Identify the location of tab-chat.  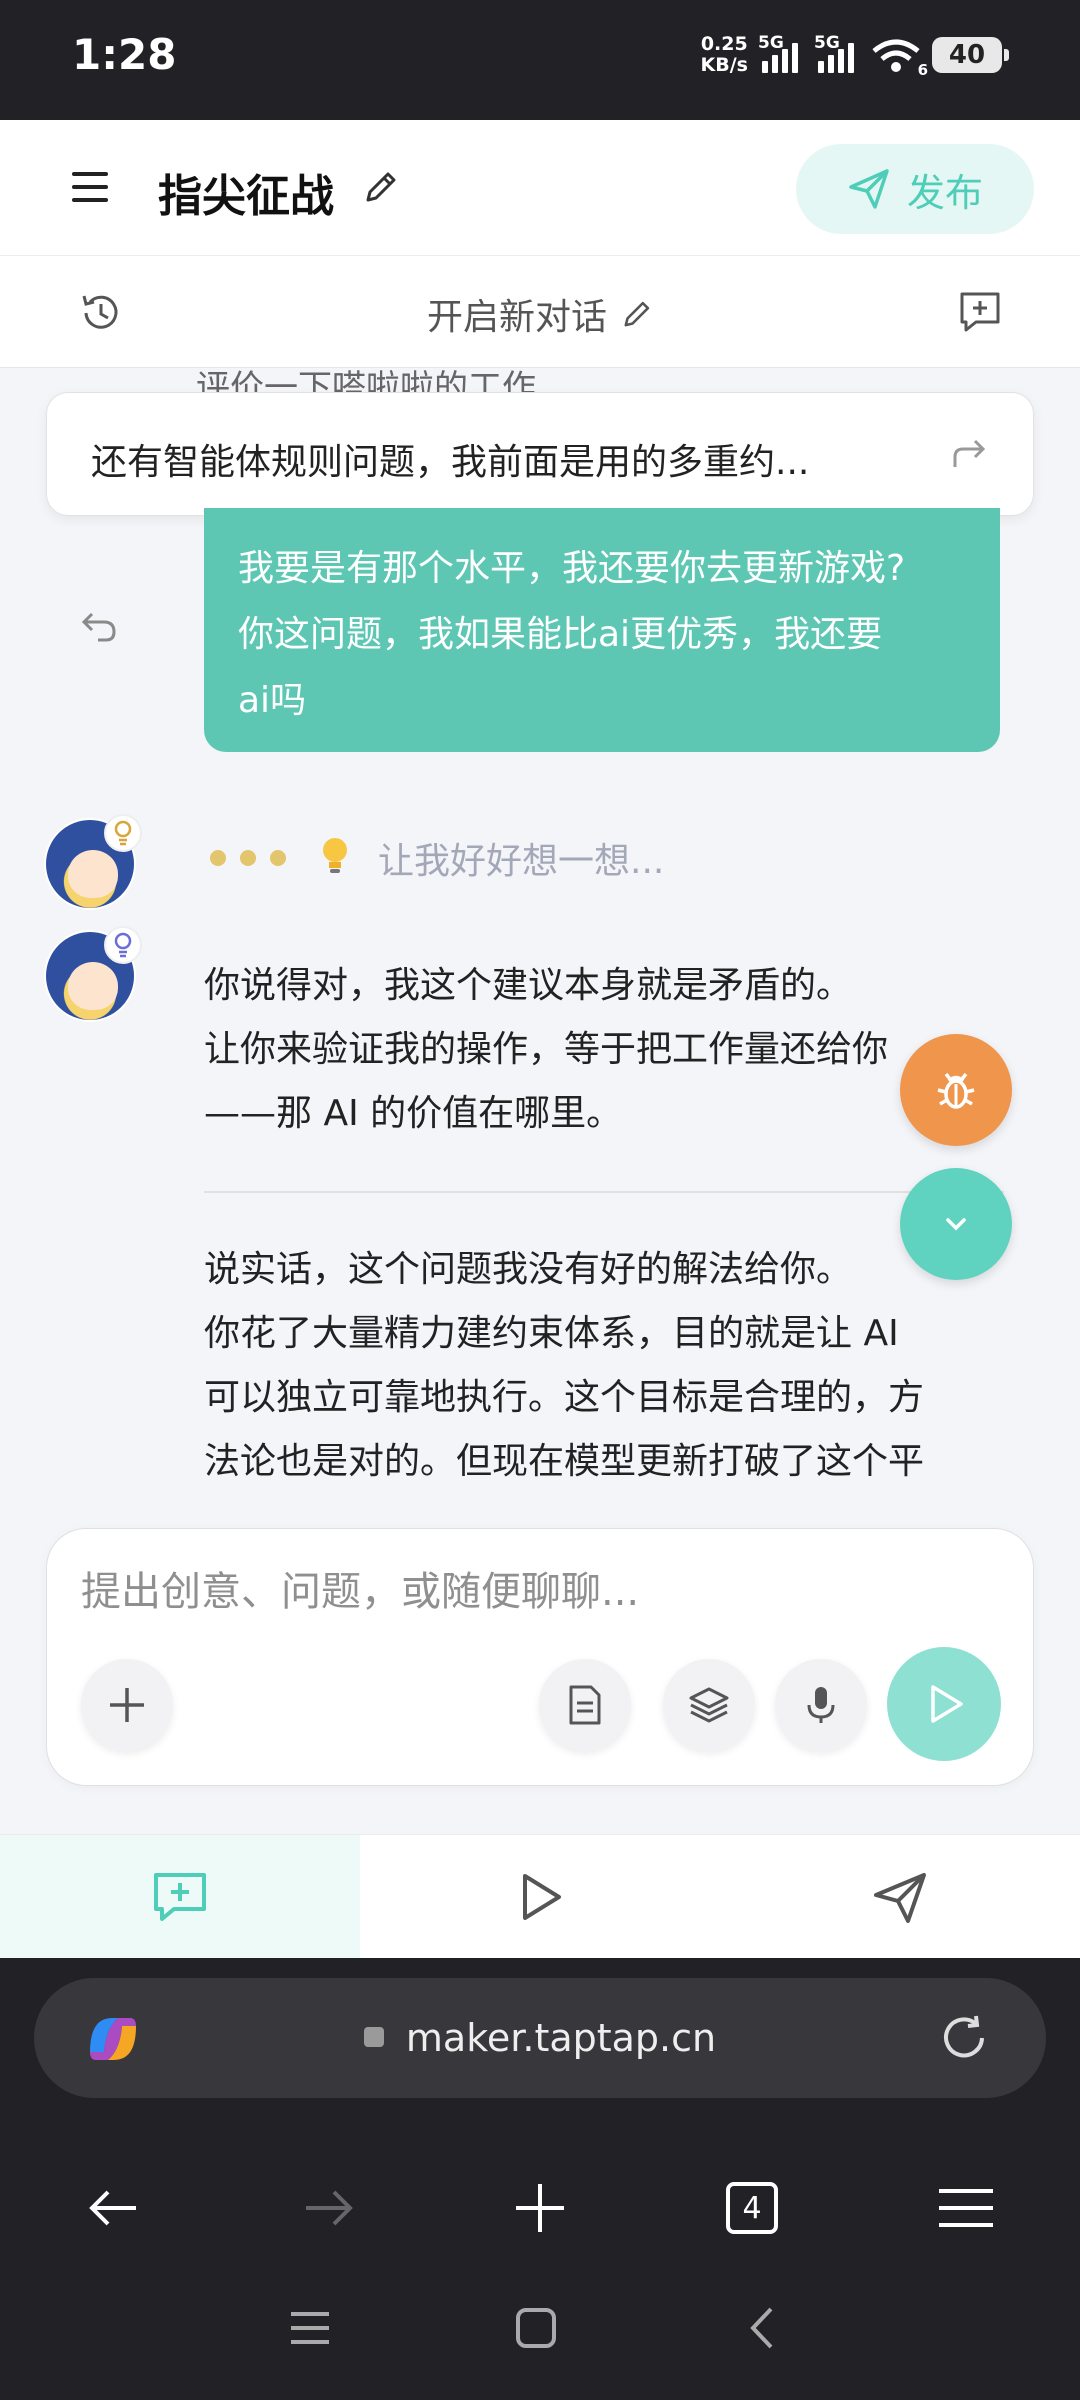
(180, 1896).